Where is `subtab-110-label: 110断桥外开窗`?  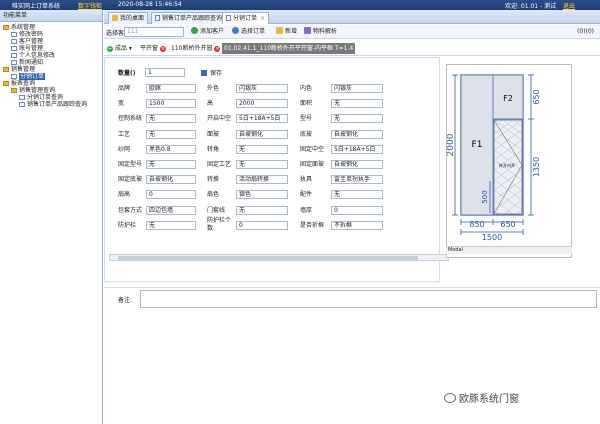
subtab-110-label: 110断桥外开窗 is located at coordinates (192, 48).